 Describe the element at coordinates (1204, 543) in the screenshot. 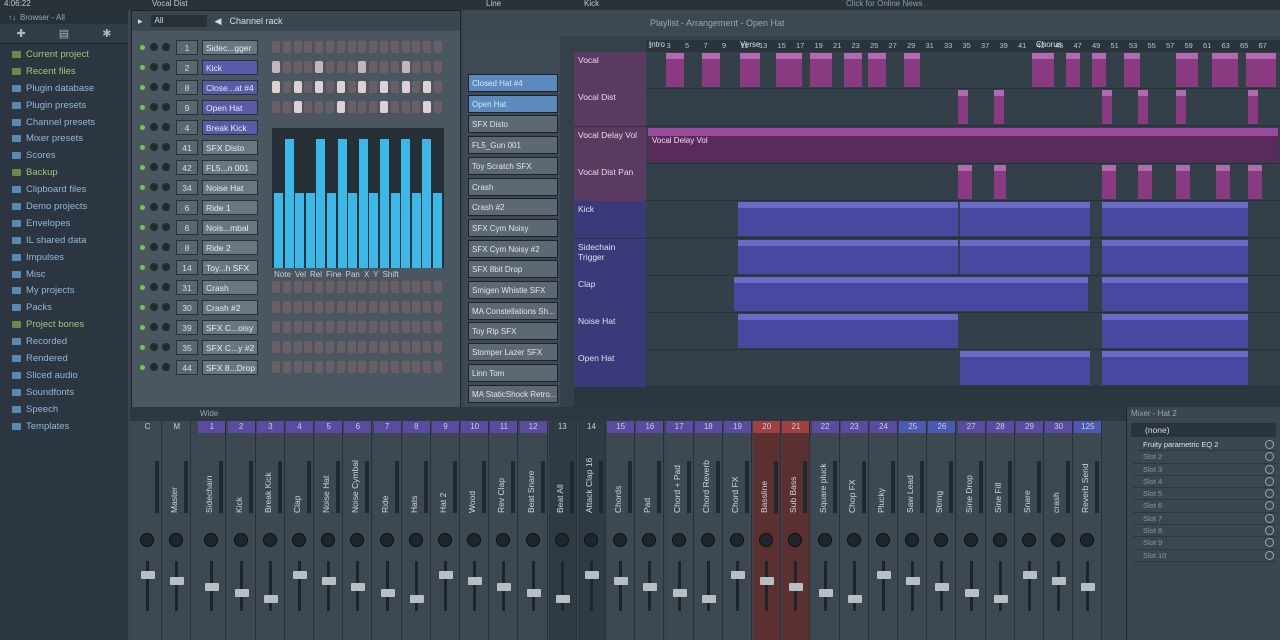

I see `fx-slot: Slot 9` at that location.